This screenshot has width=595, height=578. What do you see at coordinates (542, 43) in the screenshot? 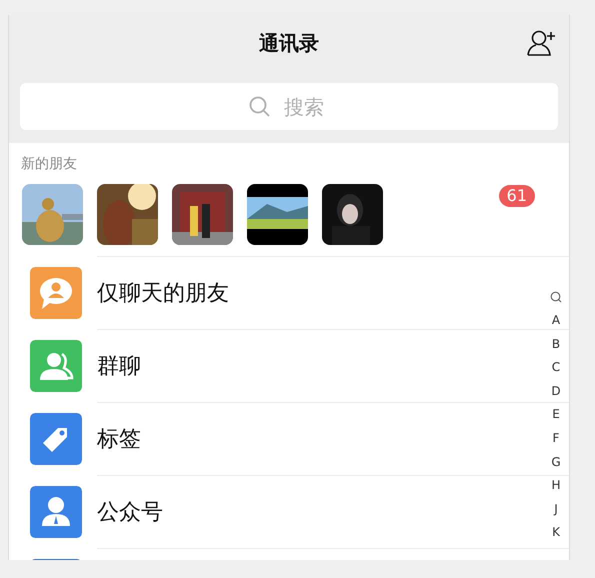
I see `add-contact-icon` at bounding box center [542, 43].